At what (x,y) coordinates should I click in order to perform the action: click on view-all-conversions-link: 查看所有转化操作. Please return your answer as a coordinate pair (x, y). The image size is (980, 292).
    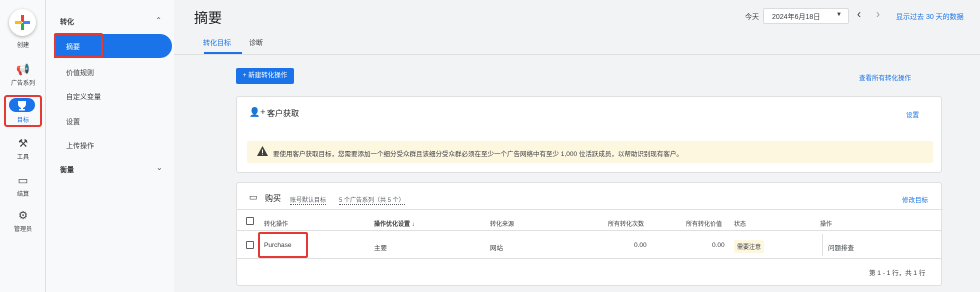
    Looking at the image, I should click on (885, 77).